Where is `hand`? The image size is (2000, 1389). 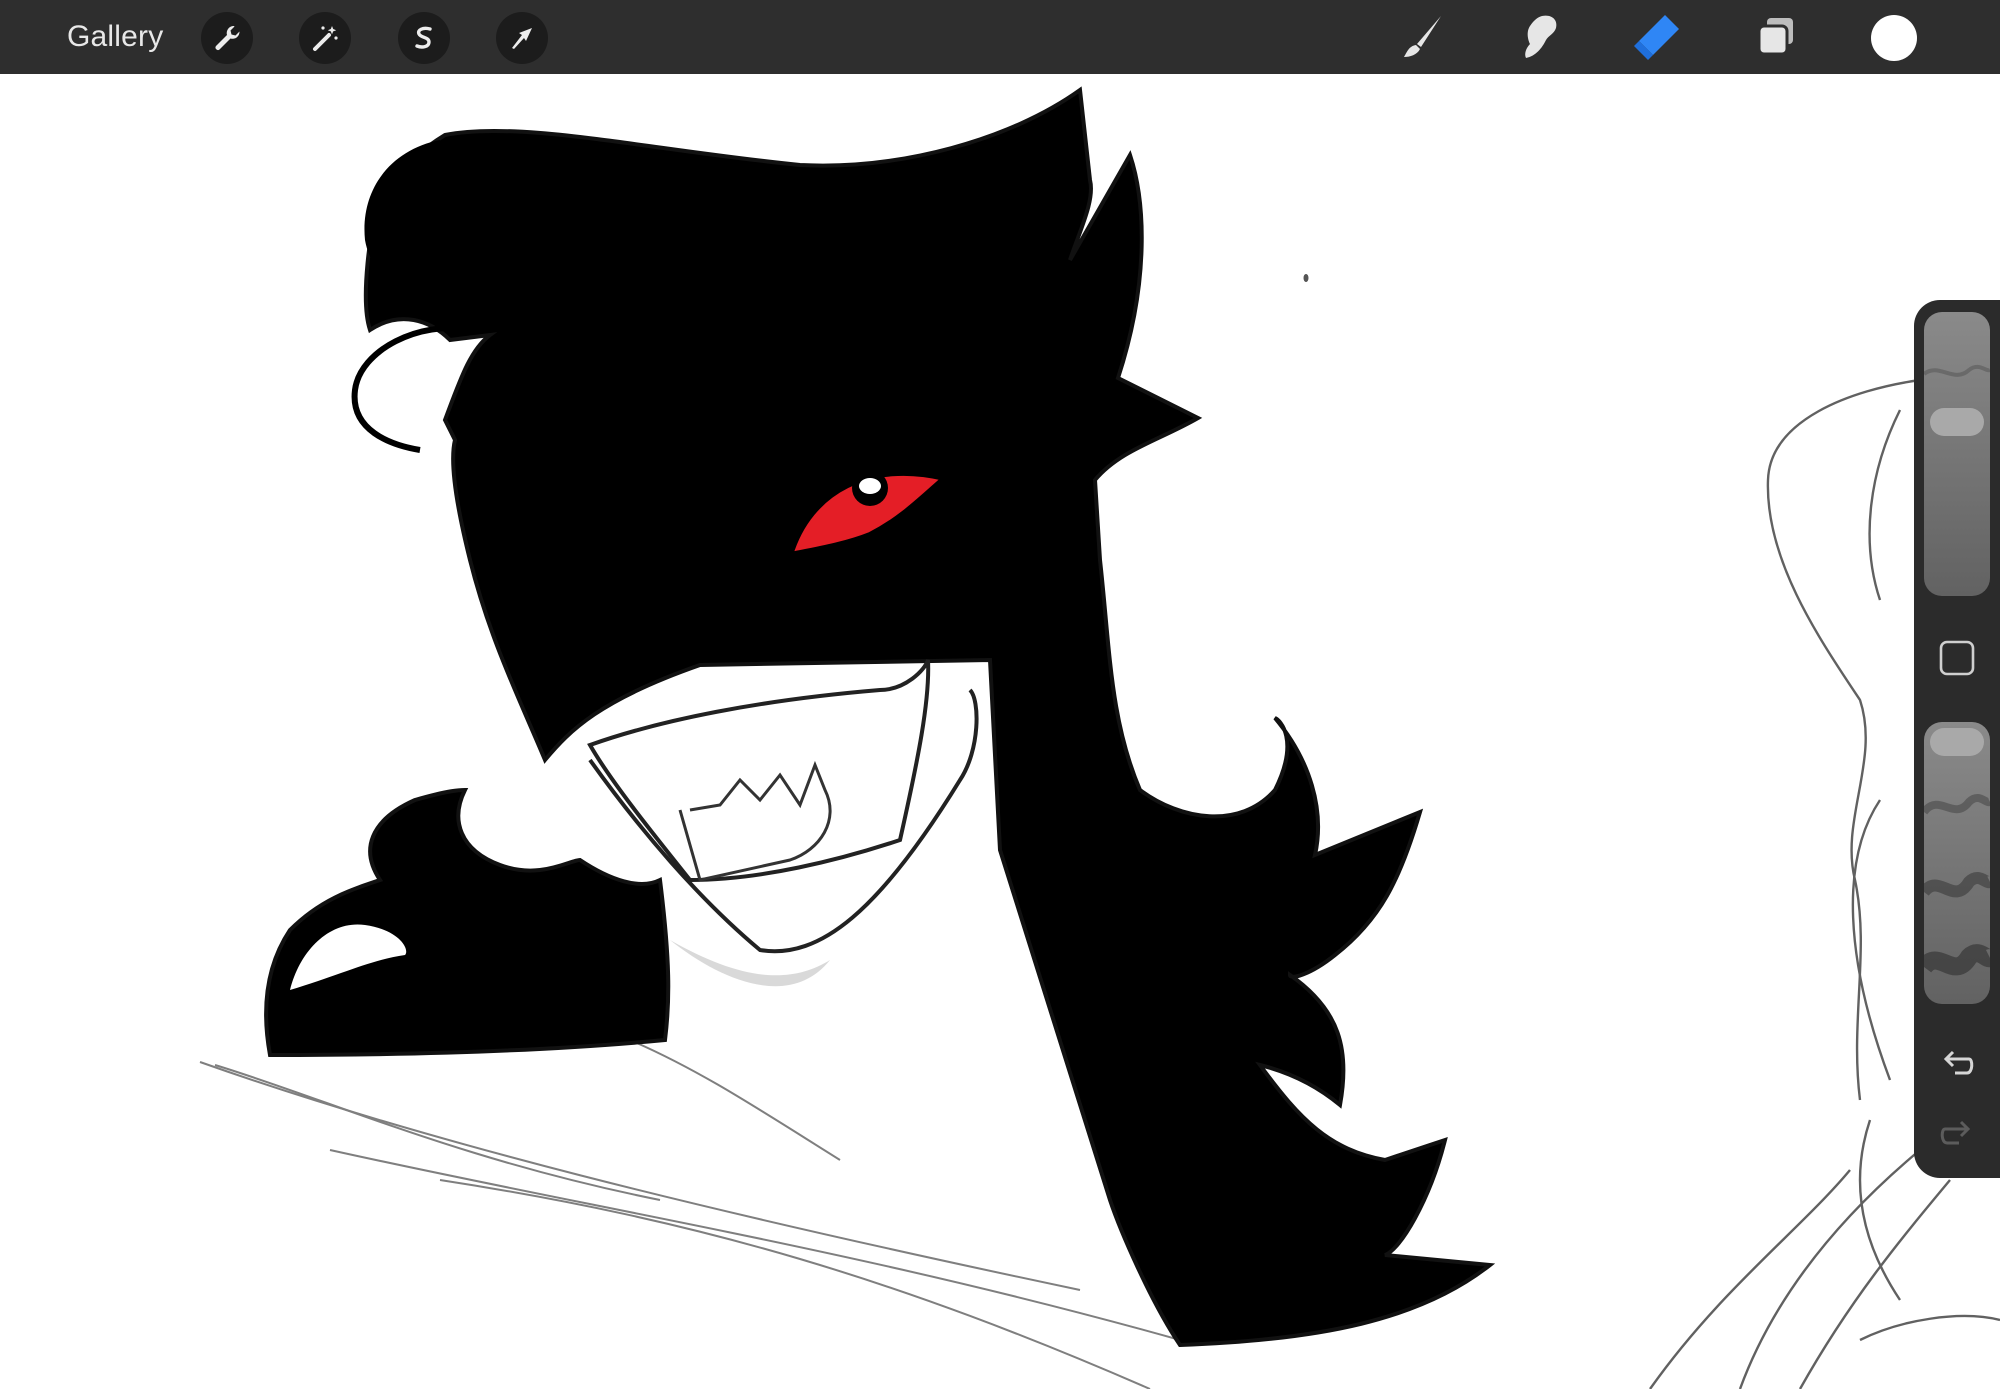
hand is located at coordinates (467, 922).